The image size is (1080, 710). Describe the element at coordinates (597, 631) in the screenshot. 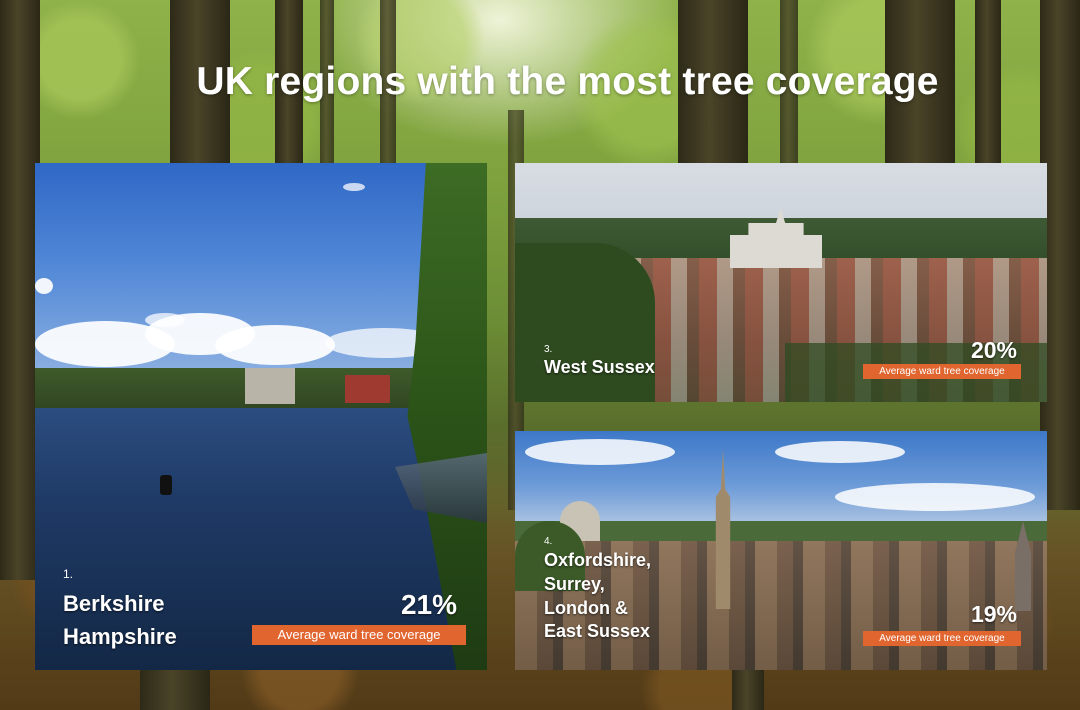

I see `region-name-line: East Sussex` at that location.